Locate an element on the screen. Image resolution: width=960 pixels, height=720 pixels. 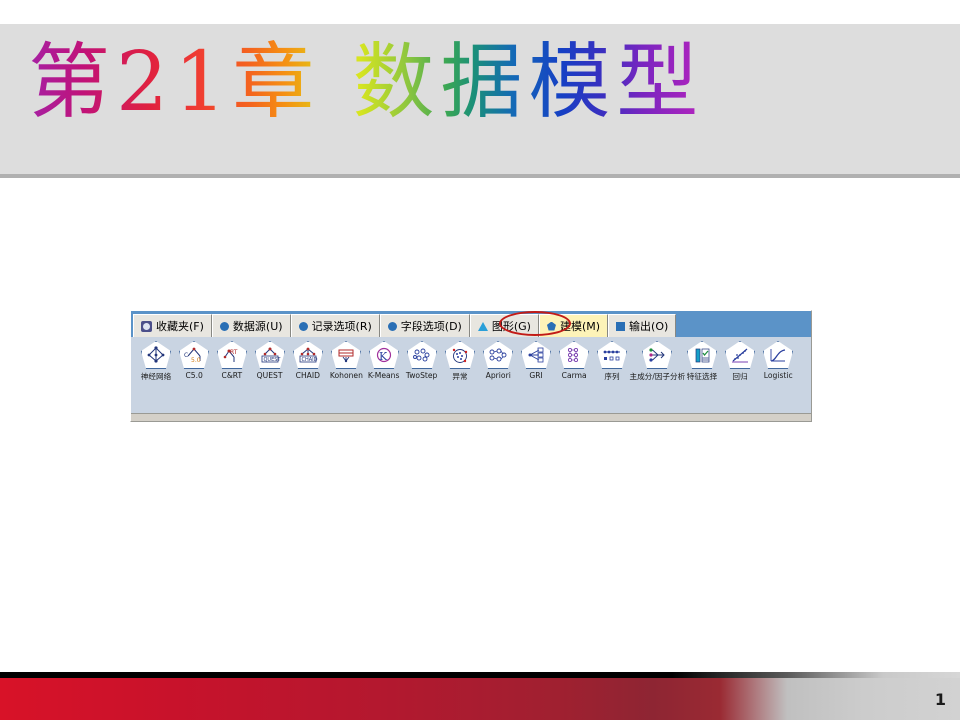
tab-label: 收藏夹(F) is located at coordinates (180, 326).